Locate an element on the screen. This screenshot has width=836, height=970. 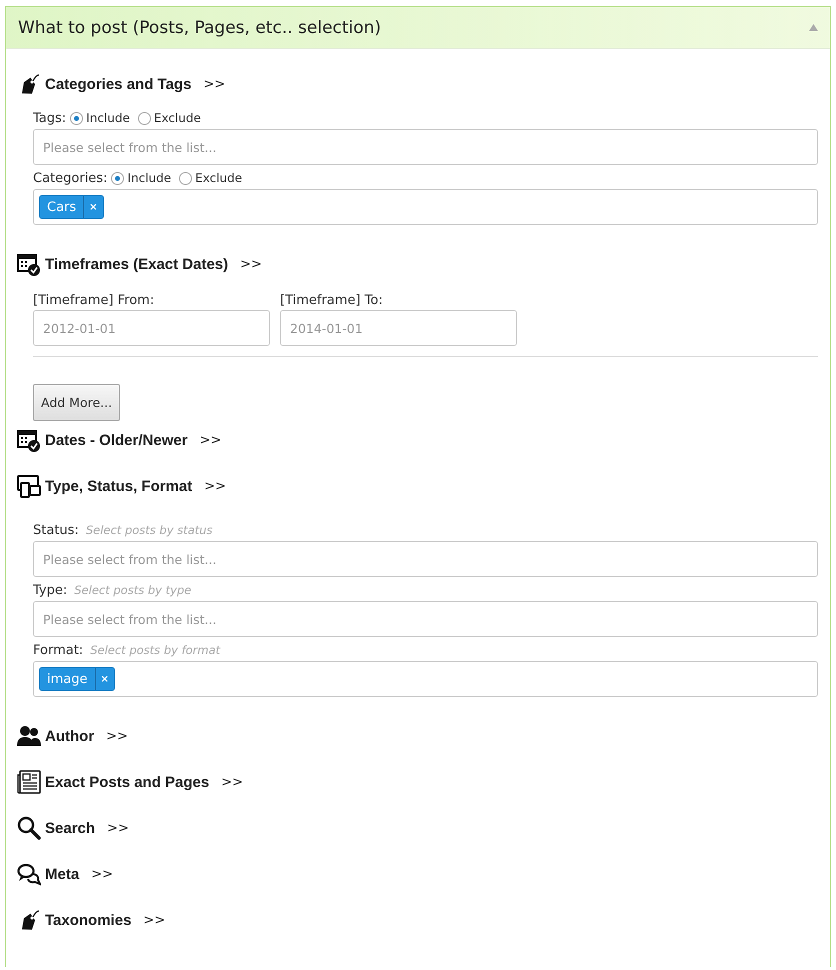
speech-bubbles-icon is located at coordinates (29, 874).